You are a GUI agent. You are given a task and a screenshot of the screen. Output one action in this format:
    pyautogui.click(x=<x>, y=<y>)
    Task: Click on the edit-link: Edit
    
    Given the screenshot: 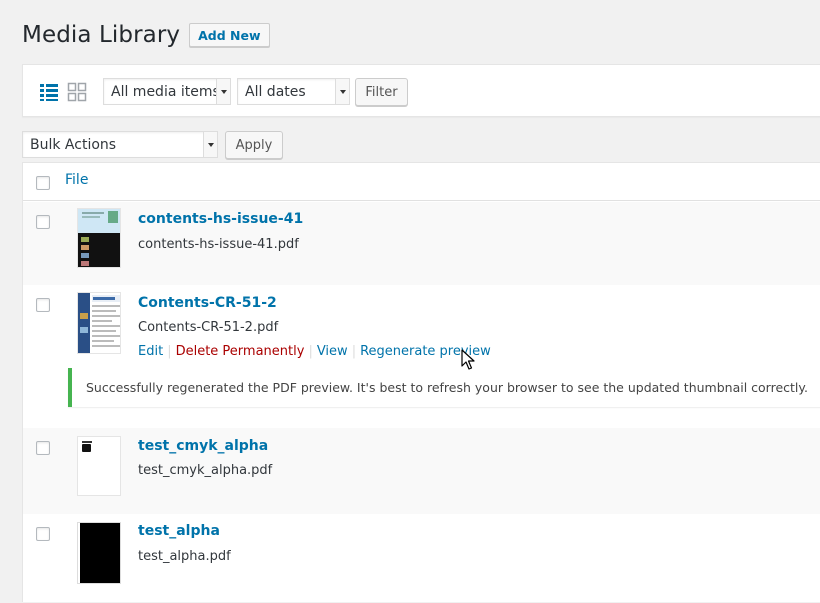 What is the action you would take?
    pyautogui.click(x=150, y=351)
    